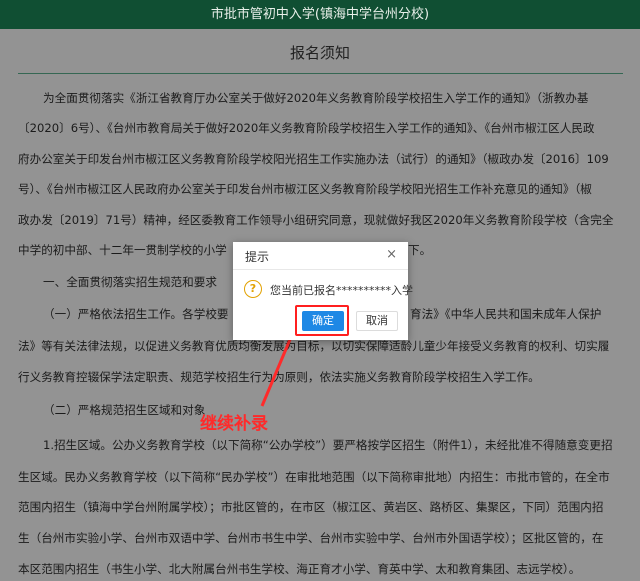  What do you see at coordinates (391, 254) in the screenshot?
I see `close-icon: ×` at bounding box center [391, 254].